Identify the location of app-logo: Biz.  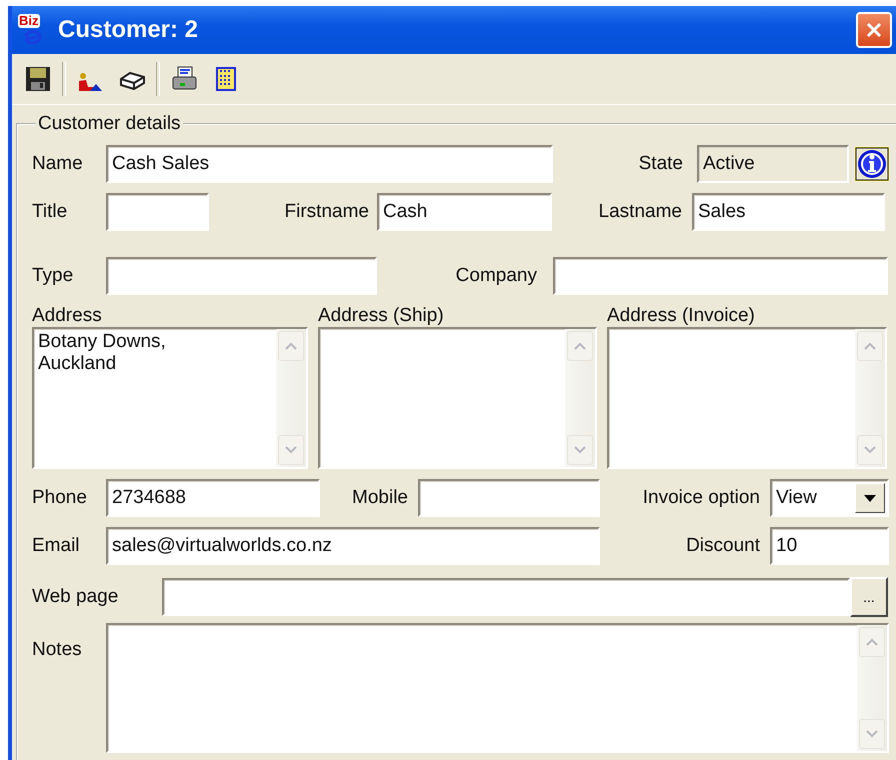
(33, 30).